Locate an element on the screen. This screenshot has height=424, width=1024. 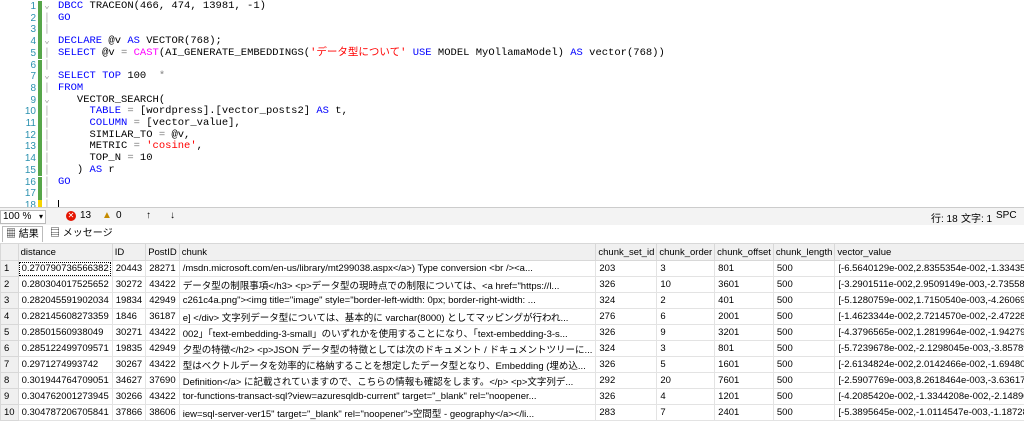
cell-chunk_order: 4 is located at coordinates (686, 396).